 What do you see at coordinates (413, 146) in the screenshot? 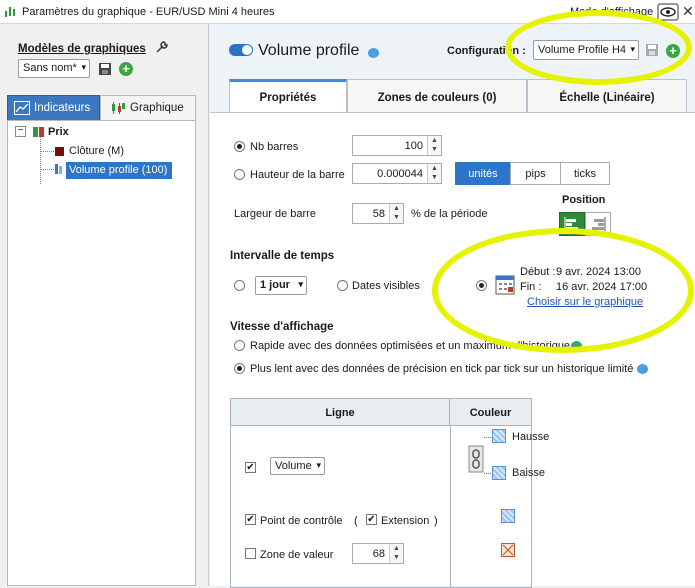
I see `nb-barres-value: 100` at bounding box center [413, 146].